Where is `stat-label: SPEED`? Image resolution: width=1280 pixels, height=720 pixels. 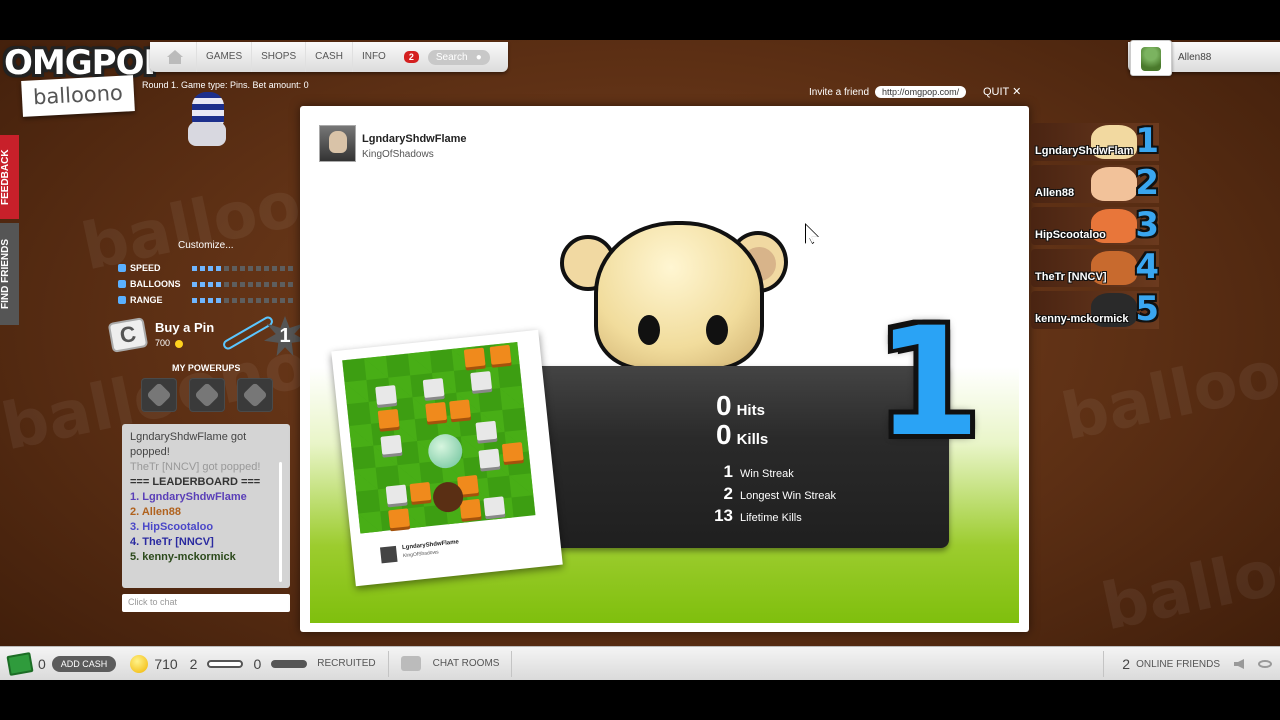 stat-label: SPEED is located at coordinates (145, 268).